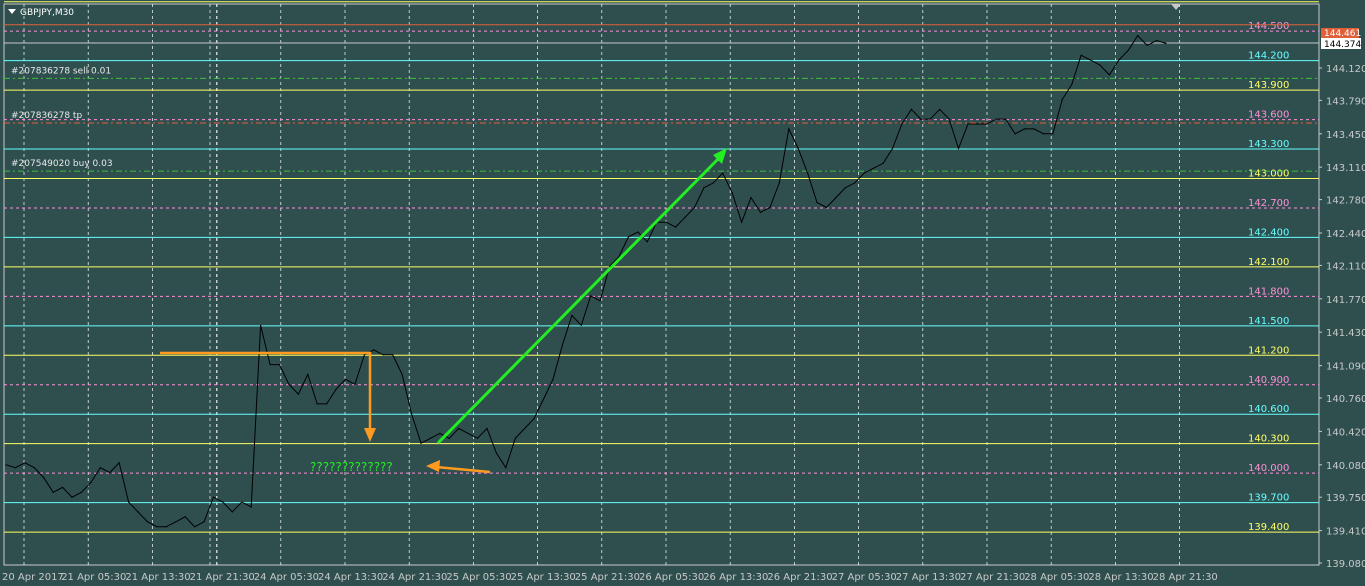 The height and width of the screenshot is (586, 1365). What do you see at coordinates (864, 577) in the screenshot?
I see `x-axis-label: 27 Apr 05:30` at bounding box center [864, 577].